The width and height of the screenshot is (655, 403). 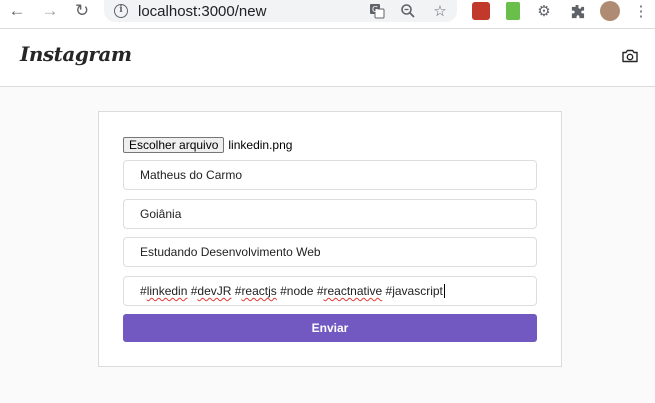 I want to click on camera-icon, so click(x=631, y=57).